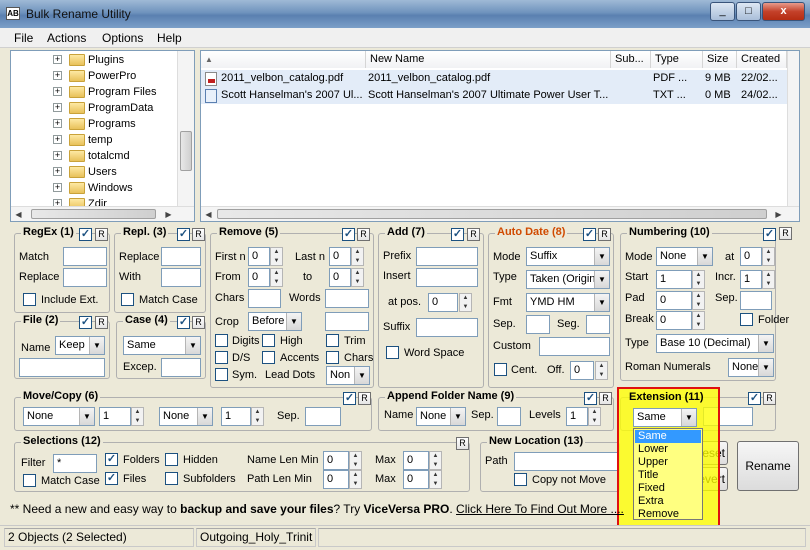  What do you see at coordinates (677, 59) in the screenshot?
I see `col-header-type: Type` at bounding box center [677, 59].